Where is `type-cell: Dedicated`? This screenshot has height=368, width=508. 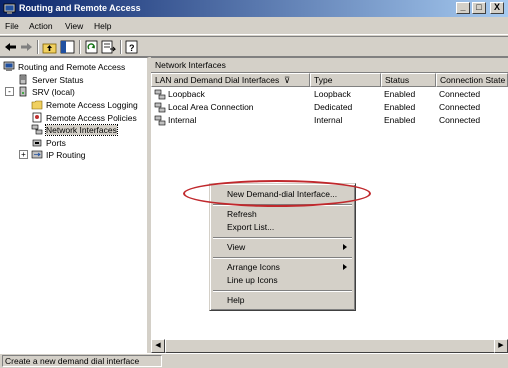 type-cell: Dedicated is located at coordinates (333, 107).